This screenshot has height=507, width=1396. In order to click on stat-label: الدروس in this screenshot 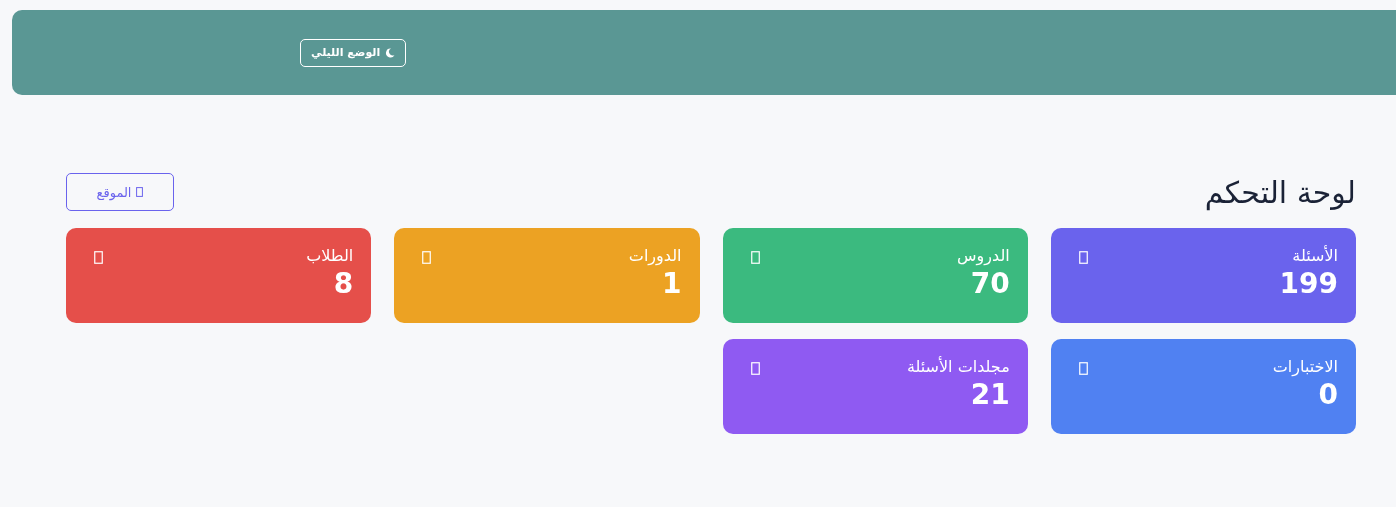, I will do `click(983, 255)`.